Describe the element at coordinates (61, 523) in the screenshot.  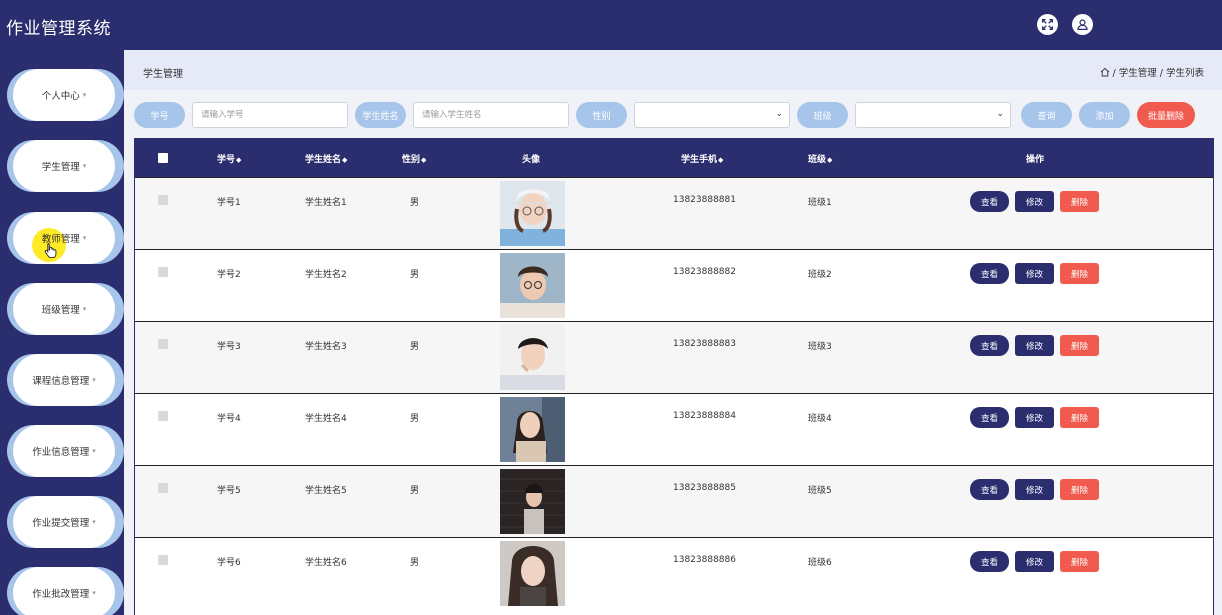
I see `sidebar-item-label: 作业提交管理` at that location.